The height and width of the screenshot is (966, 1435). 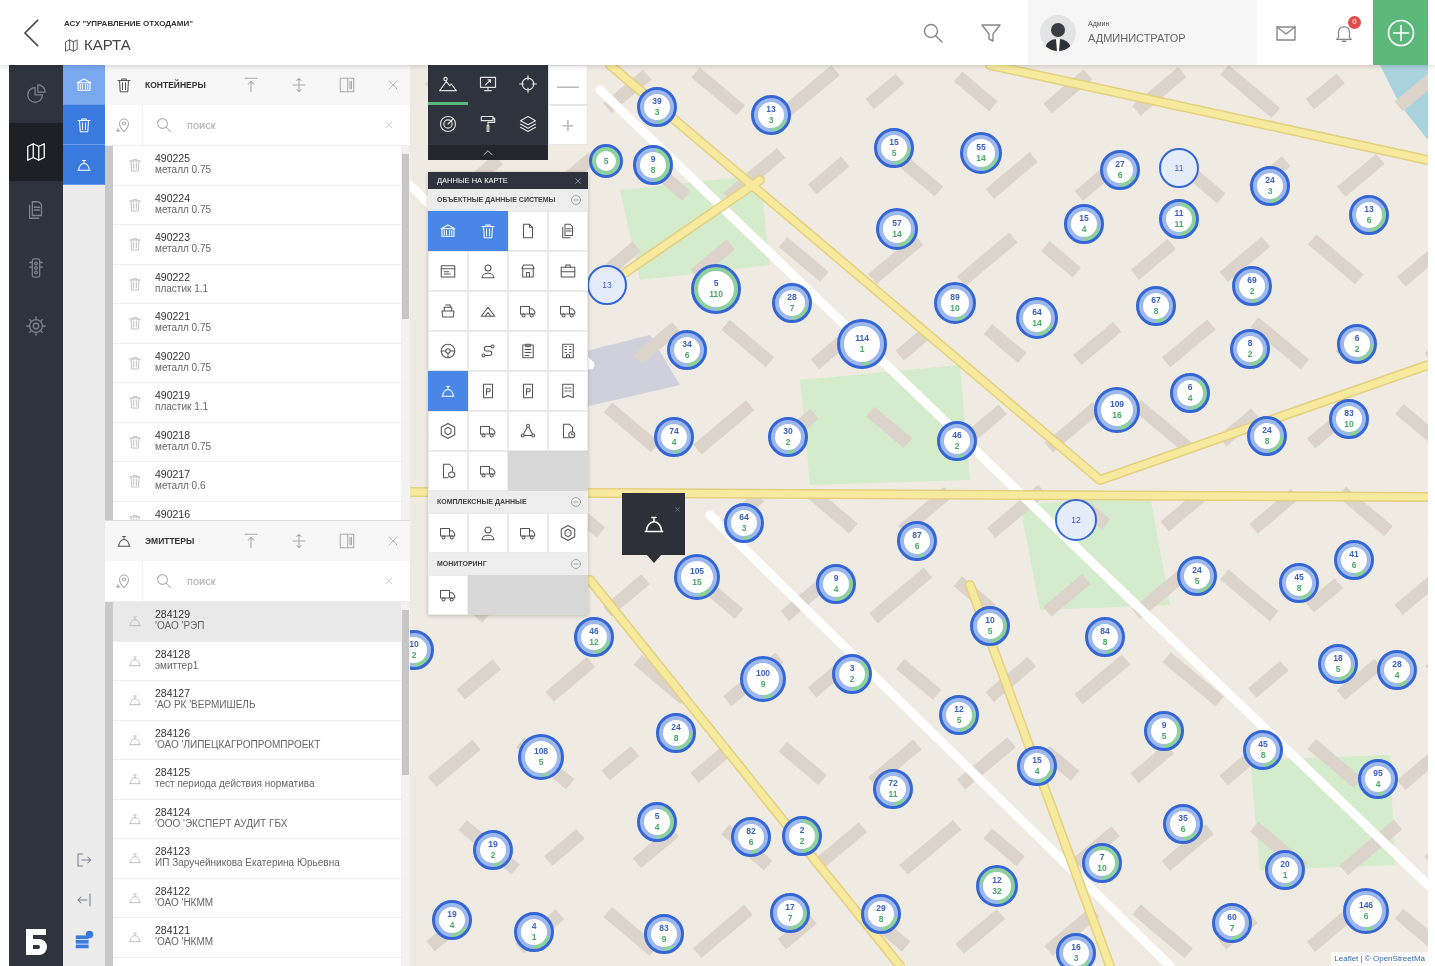 What do you see at coordinates (180, 486) in the screenshot?
I see `item-description: металл 0.6` at bounding box center [180, 486].